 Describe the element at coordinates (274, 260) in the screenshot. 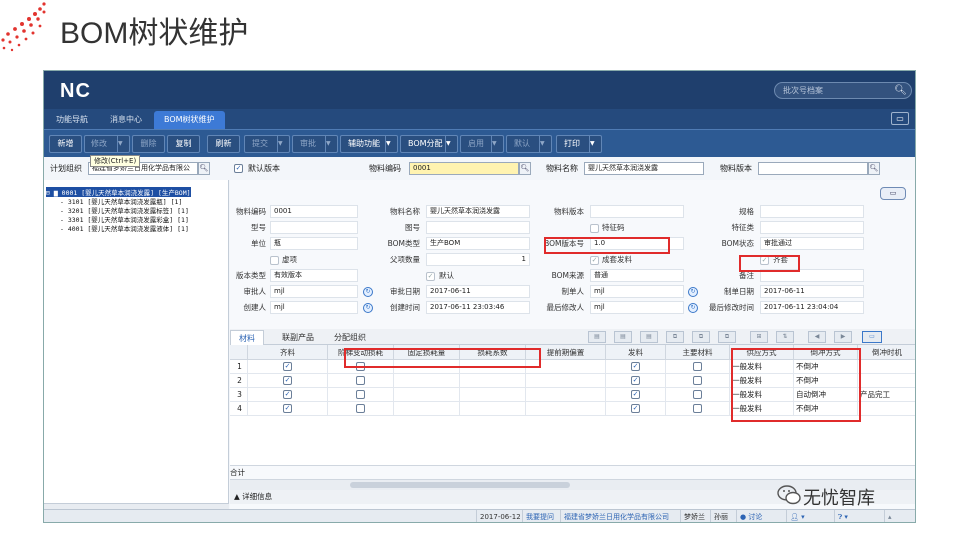

I see `virtual-item-checkbox` at that location.